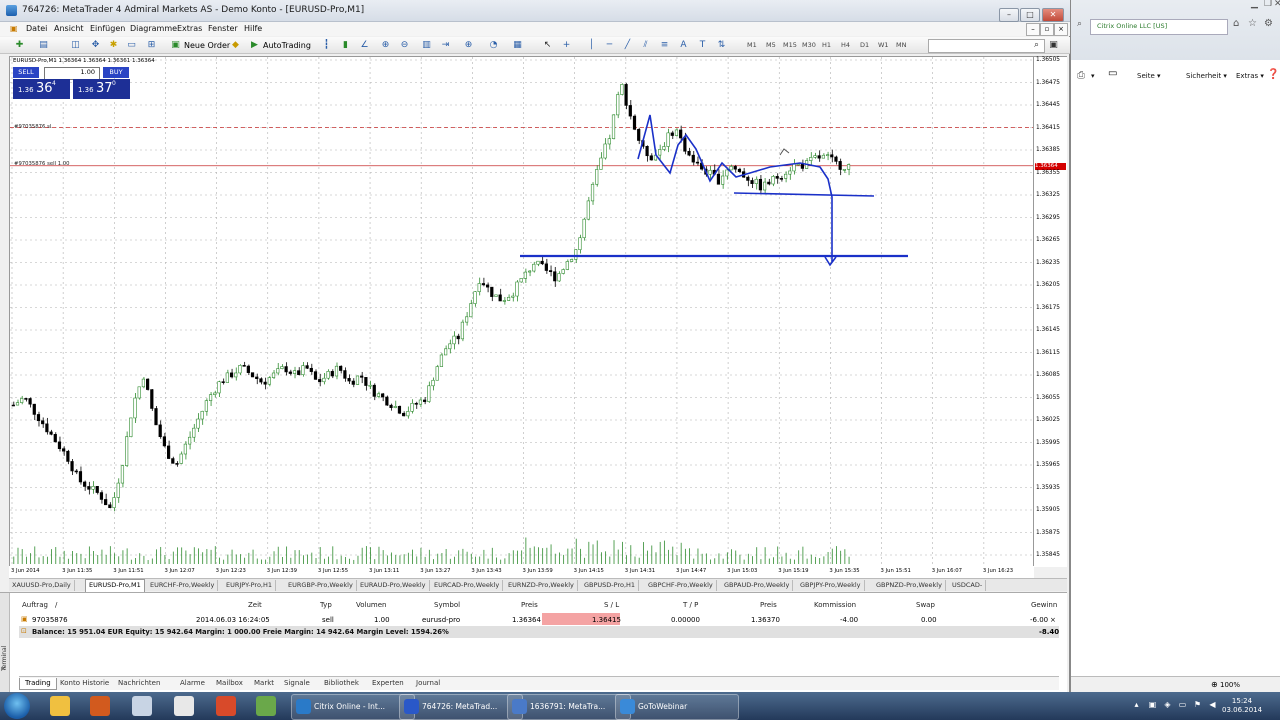 The width and height of the screenshot is (1280, 720). What do you see at coordinates (95, 45) in the screenshot?
I see `navigator-icon: ✥` at bounding box center [95, 45].